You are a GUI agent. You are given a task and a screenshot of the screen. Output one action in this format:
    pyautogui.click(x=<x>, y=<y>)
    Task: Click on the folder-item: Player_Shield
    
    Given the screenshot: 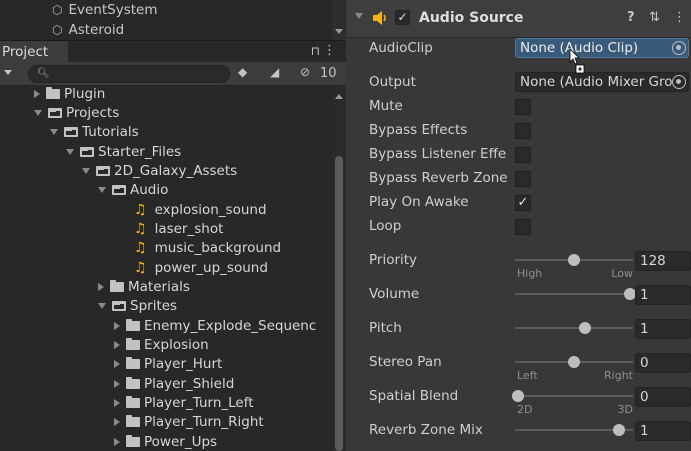 What is the action you would take?
    pyautogui.click(x=174, y=383)
    